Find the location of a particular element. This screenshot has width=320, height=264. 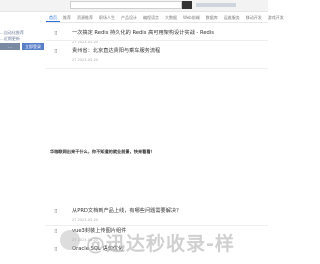

list-item: ⠿ 贵州省：北京直达贵阳与乘车服务流程 27 2023-03-20 is located at coordinates (157, 56).